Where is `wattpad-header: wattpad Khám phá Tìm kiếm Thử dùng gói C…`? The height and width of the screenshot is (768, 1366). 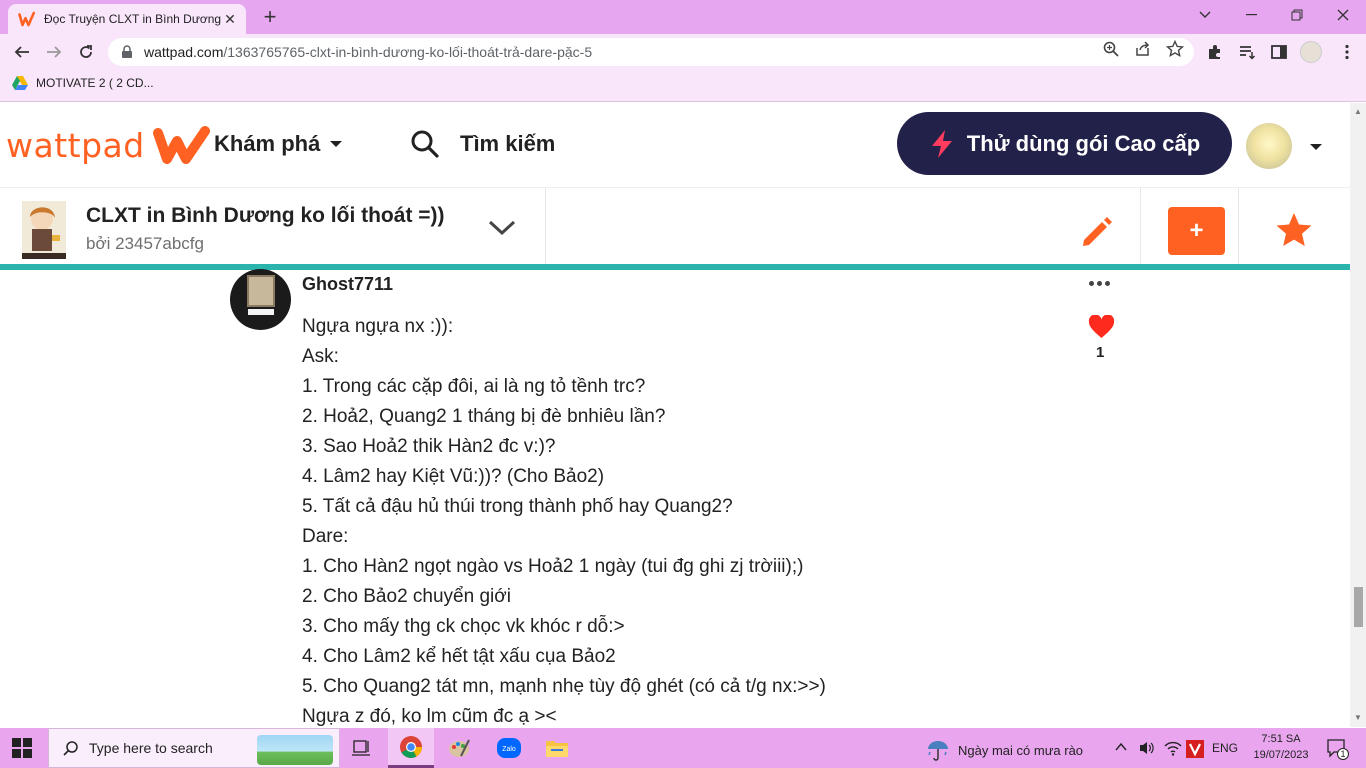
wattpad-header: wattpad Khám phá Tìm kiếm Thử dùng gói C… is located at coordinates (675, 145).